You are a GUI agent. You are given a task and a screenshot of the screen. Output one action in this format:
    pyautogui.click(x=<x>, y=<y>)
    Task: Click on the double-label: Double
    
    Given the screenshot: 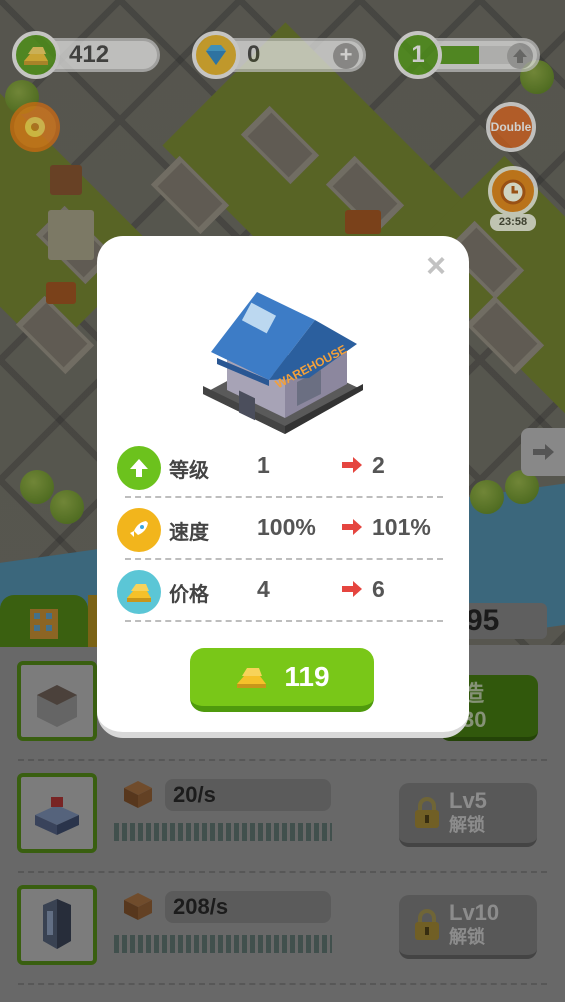 What is the action you would take?
    pyautogui.click(x=511, y=127)
    